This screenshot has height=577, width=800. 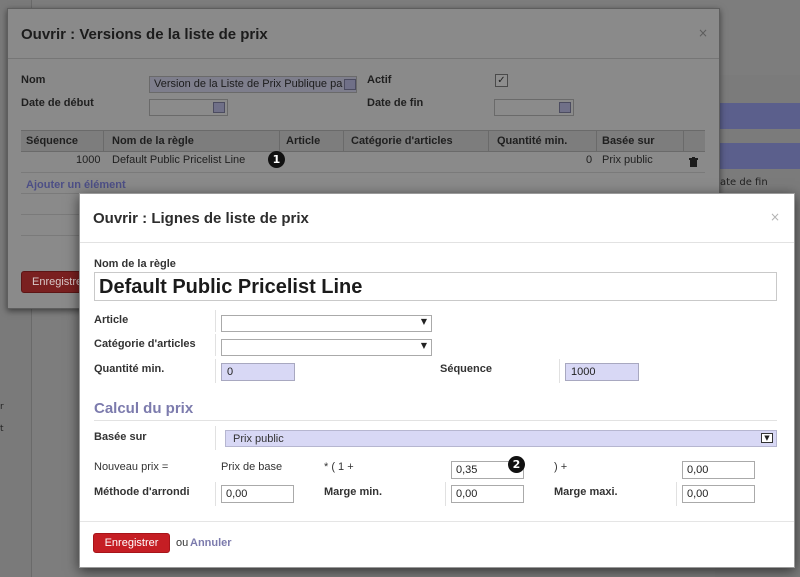 What do you see at coordinates (718, 470) in the screenshot?
I see `surcharge-input: 0,00` at bounding box center [718, 470].